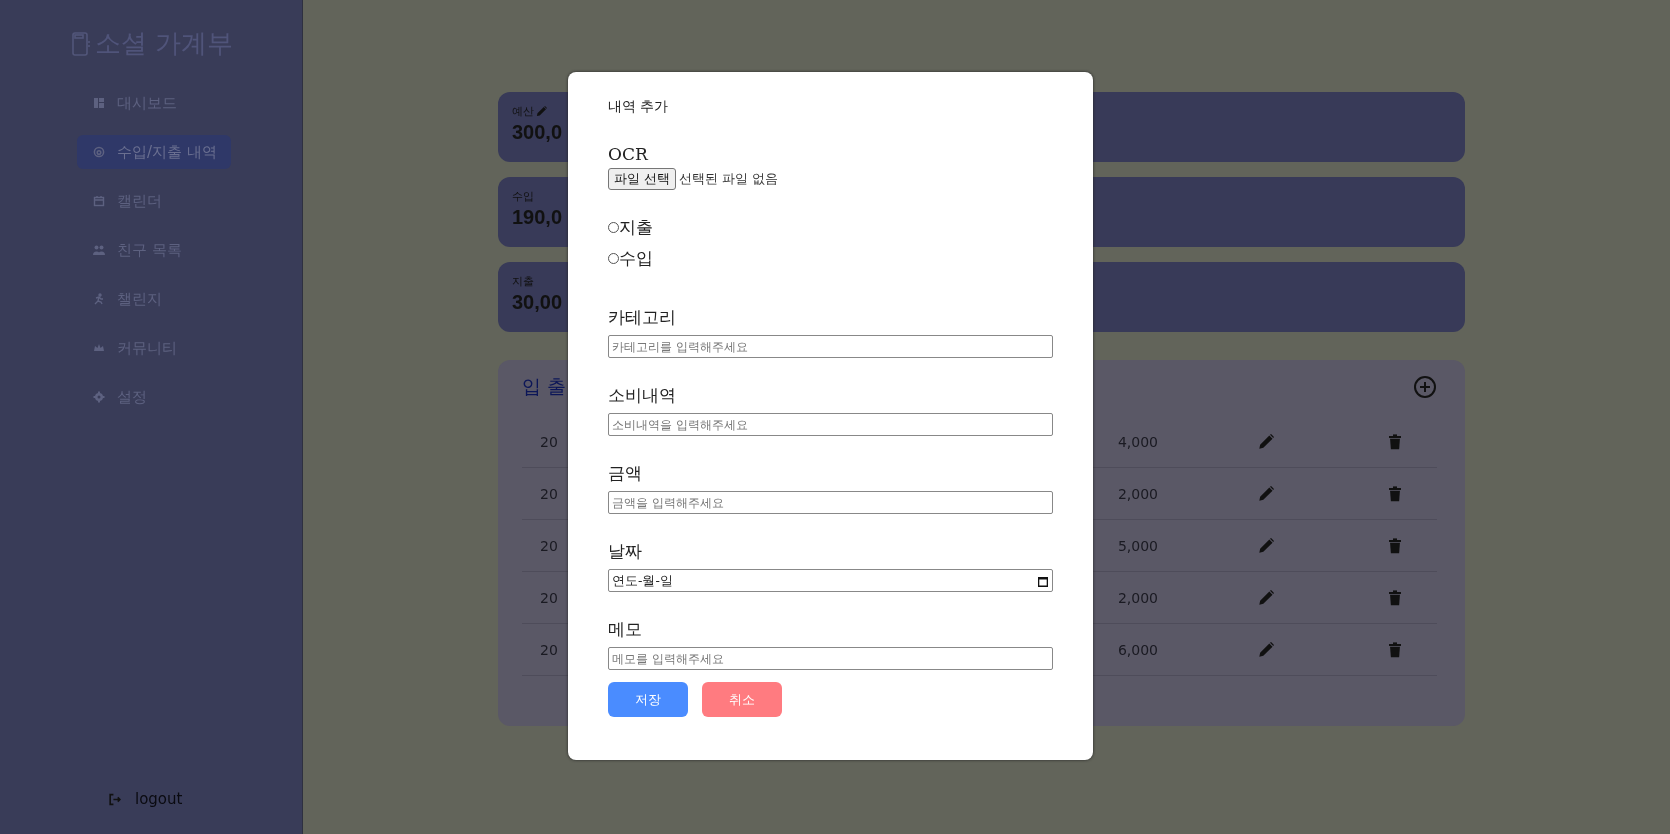  Describe the element at coordinates (544, 386) in the screenshot. I see `panel-title: 입 출` at that location.